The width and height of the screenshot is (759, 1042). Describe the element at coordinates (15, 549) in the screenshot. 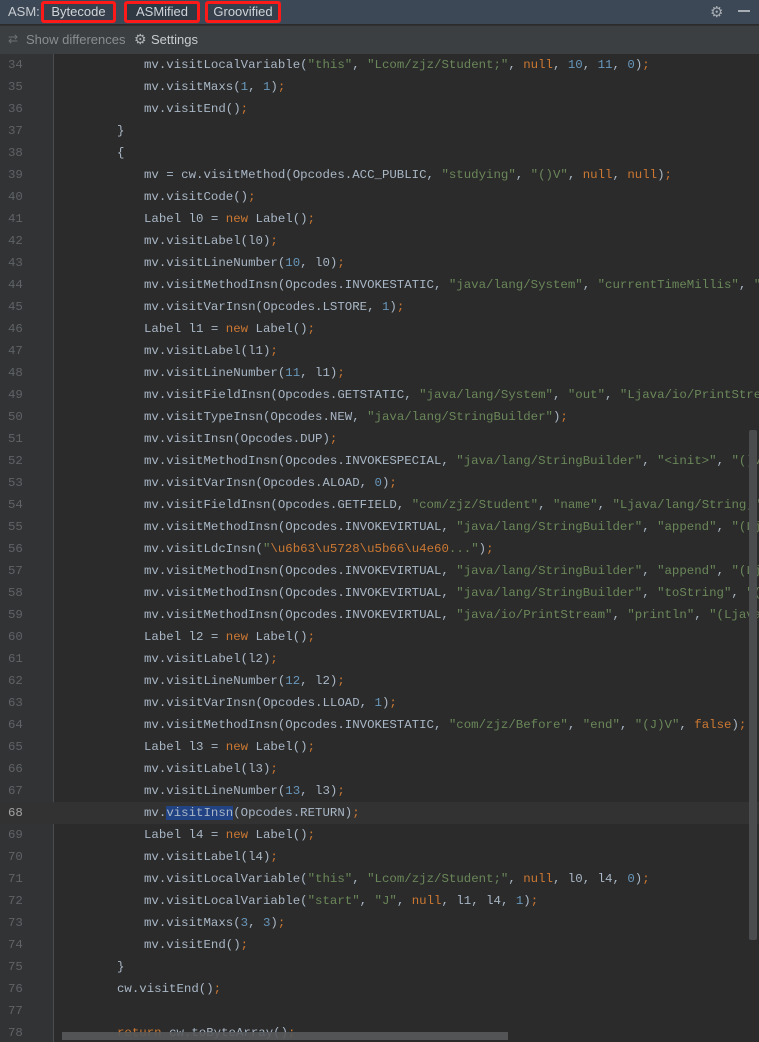

I see `line-number: 56` at that location.